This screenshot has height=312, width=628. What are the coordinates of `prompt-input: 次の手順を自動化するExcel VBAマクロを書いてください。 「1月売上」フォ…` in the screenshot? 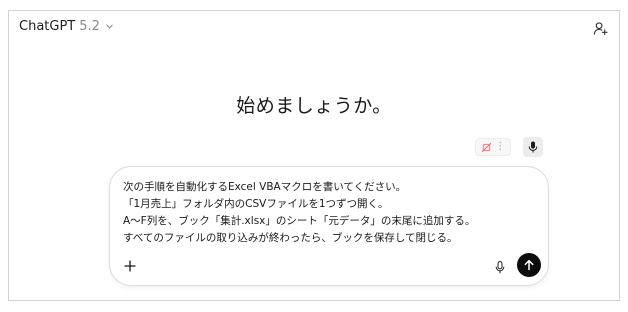 It's located at (323, 213).